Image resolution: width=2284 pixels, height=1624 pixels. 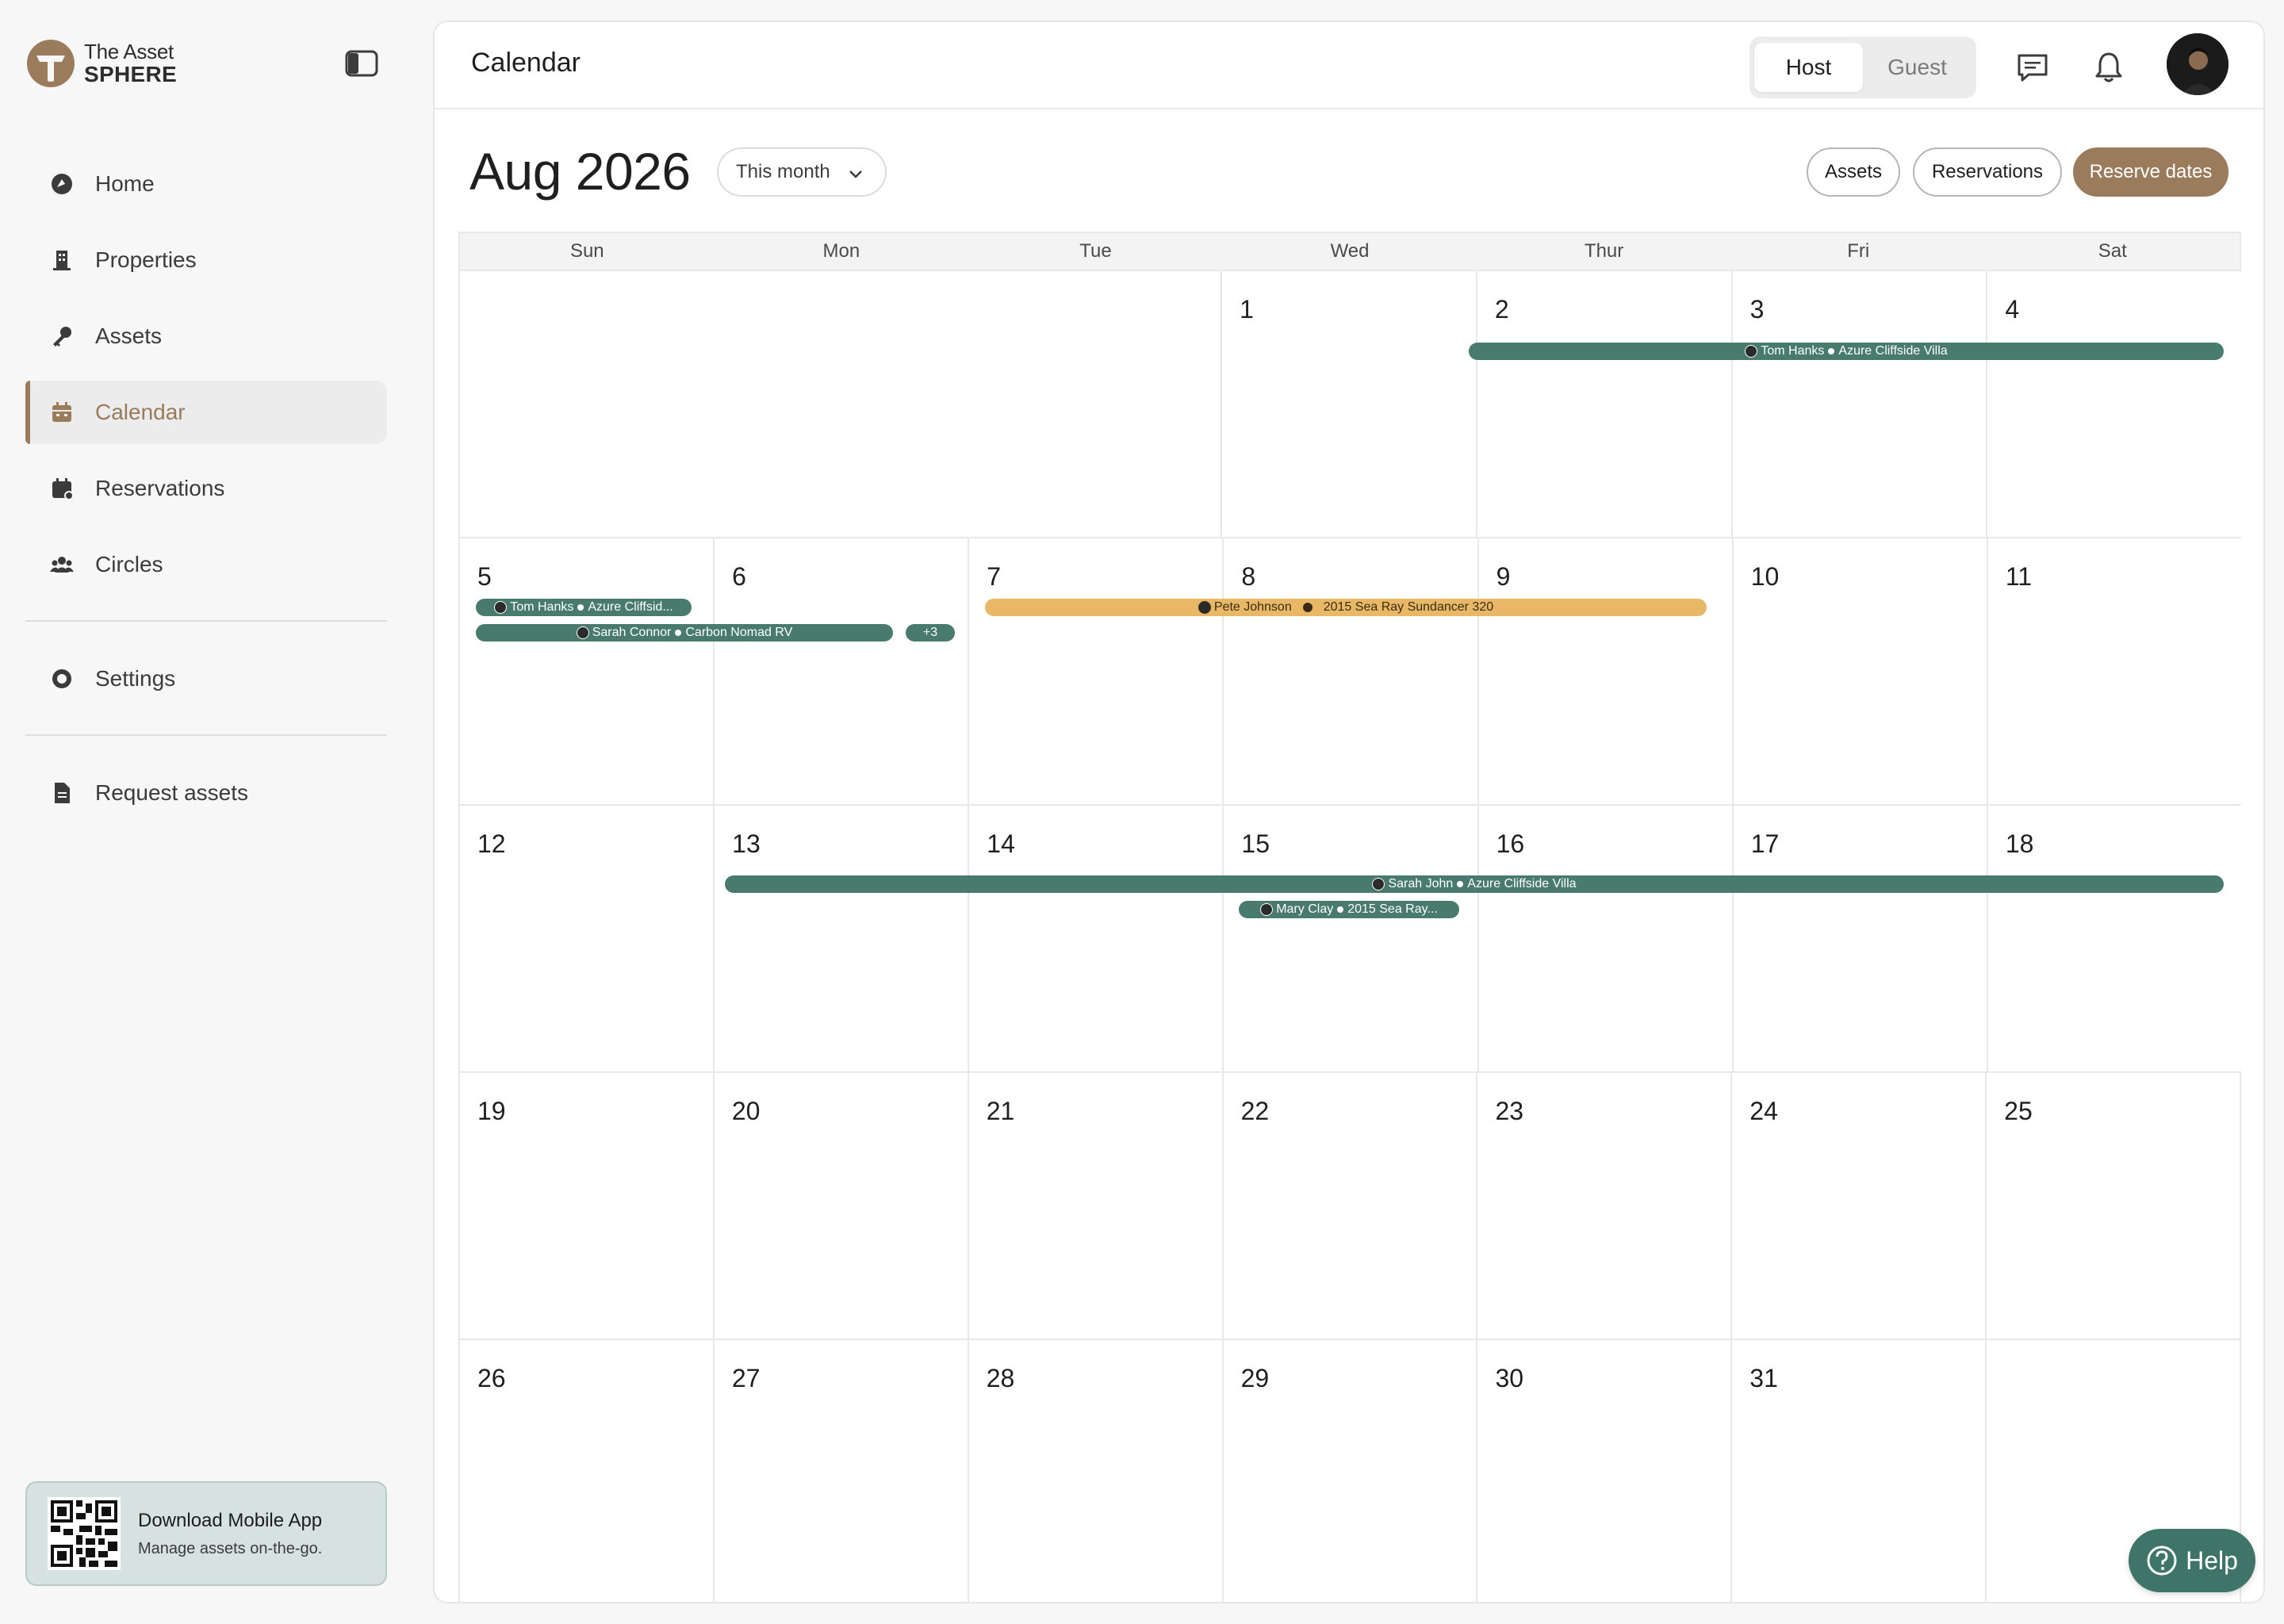 I want to click on building-icon, so click(x=62, y=260).